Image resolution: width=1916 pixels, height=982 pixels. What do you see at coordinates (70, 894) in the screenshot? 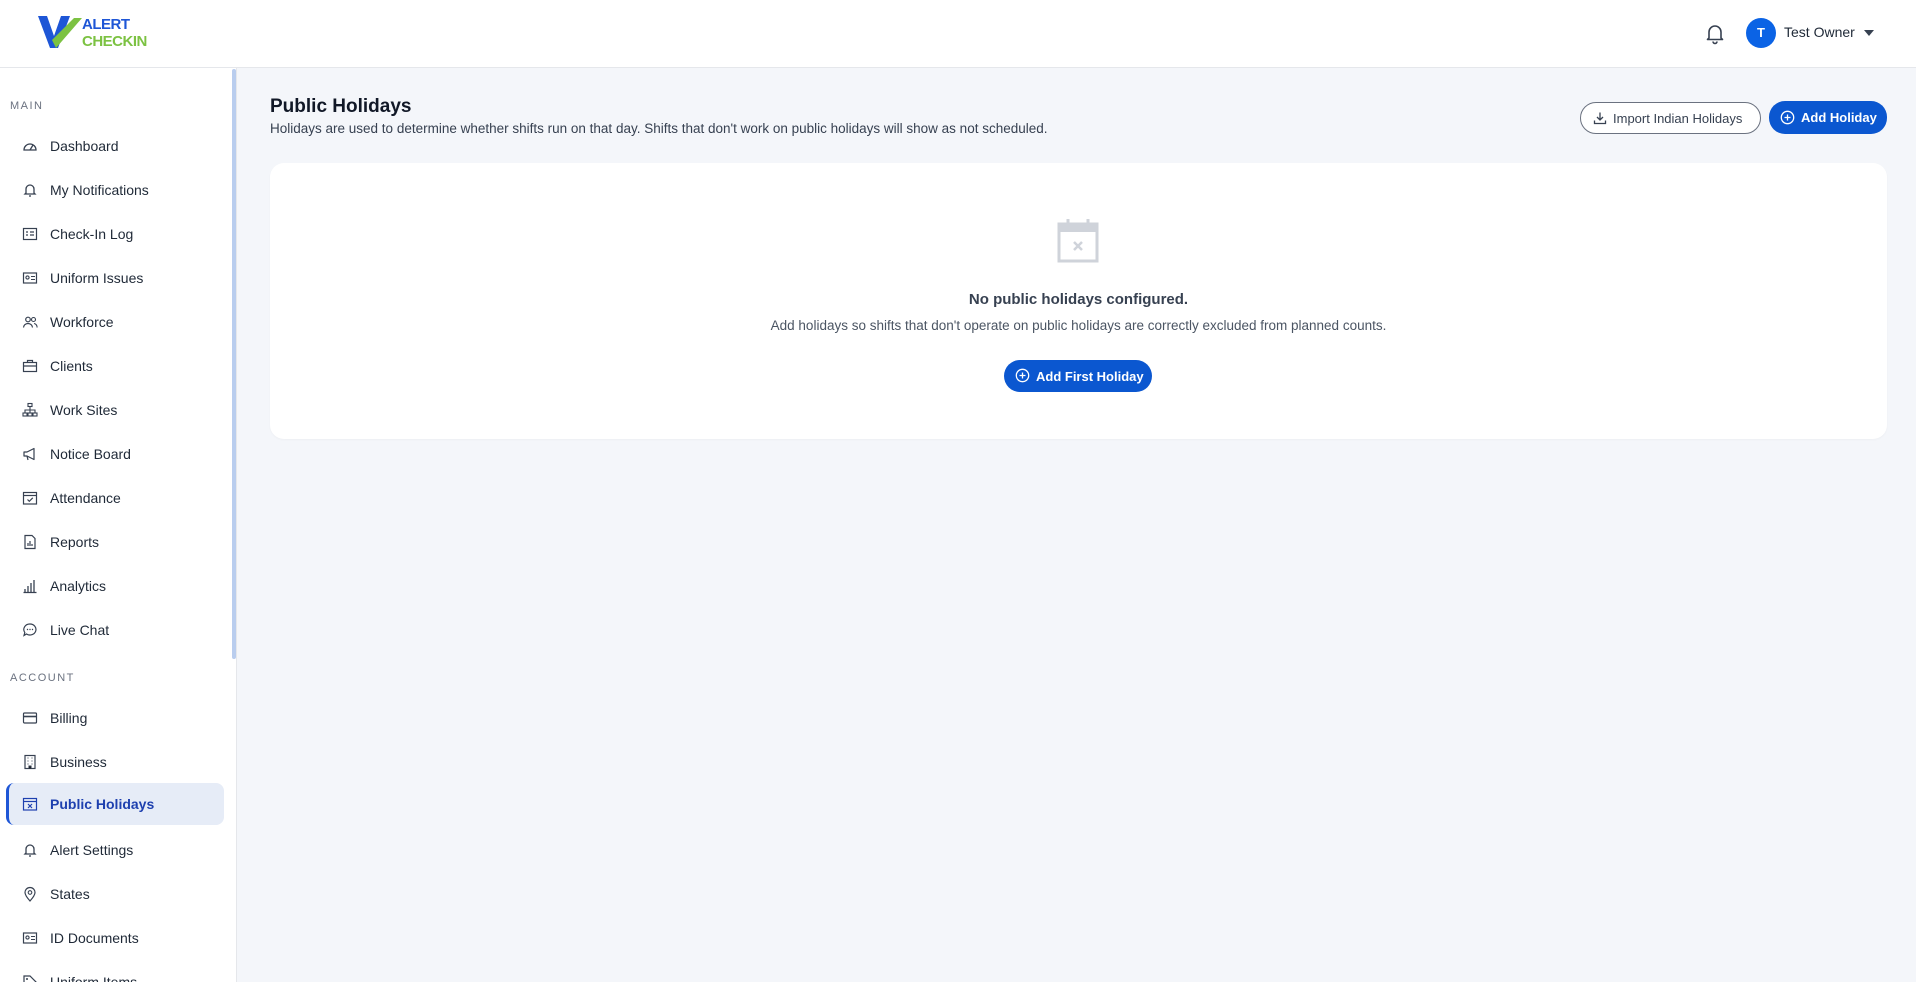
I see `sidebar-item-label: States` at bounding box center [70, 894].